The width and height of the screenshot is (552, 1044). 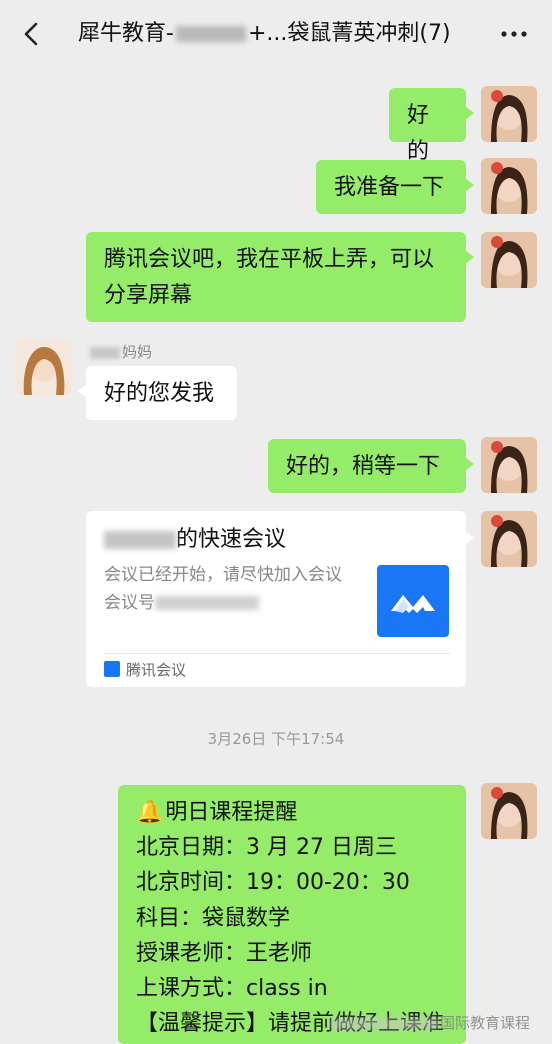 I want to click on message-bubble-incoming: 好的您发我, so click(x=157, y=393).